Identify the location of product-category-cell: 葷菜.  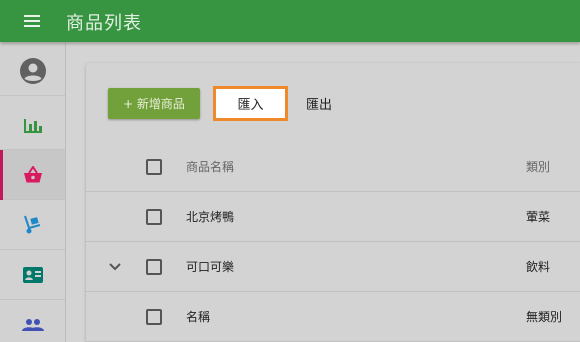
(538, 217).